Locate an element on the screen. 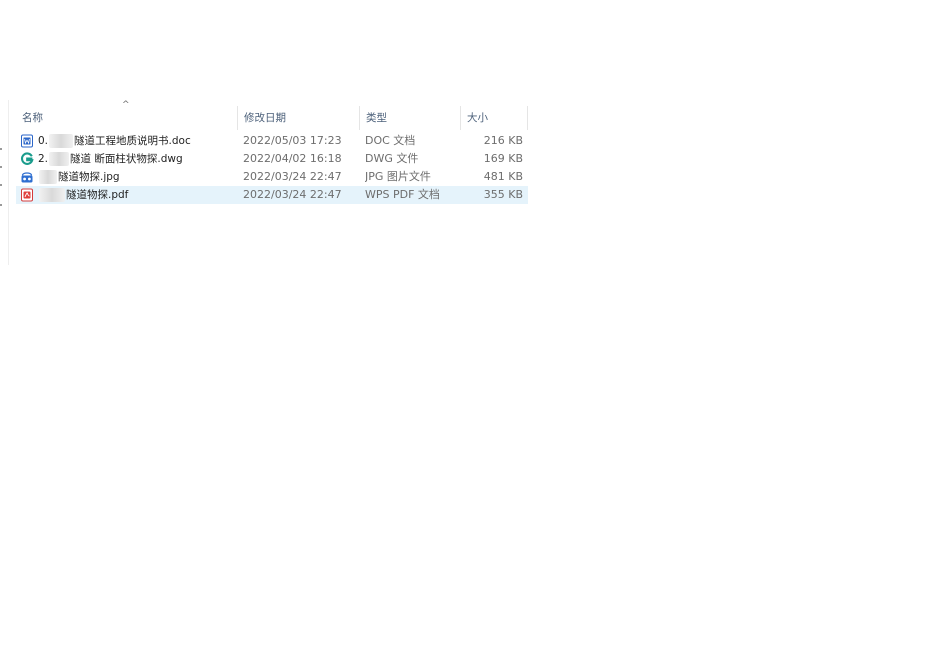 The width and height of the screenshot is (950, 672). column-header-size-label: 大小 is located at coordinates (477, 118).